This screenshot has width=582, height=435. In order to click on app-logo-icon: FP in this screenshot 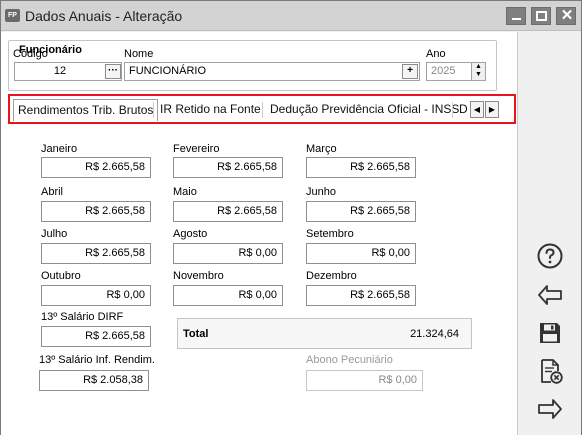, I will do `click(12, 15)`.